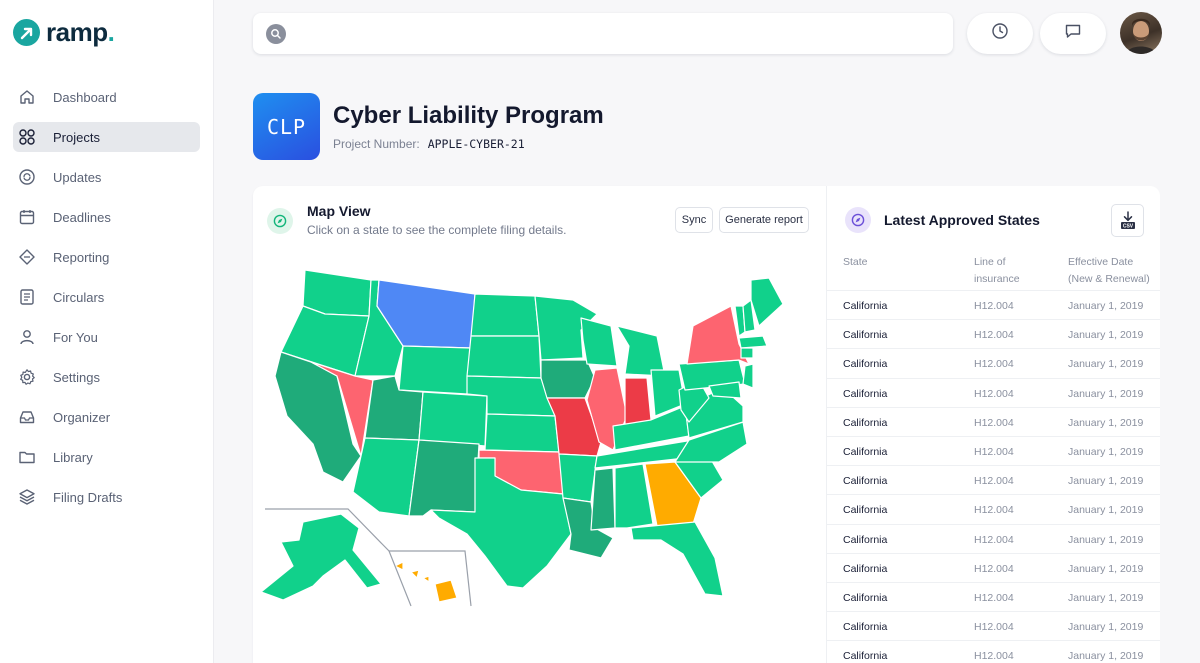 Image resolution: width=1200 pixels, height=663 pixels. What do you see at coordinates (106, 137) in the screenshot?
I see `sidebar-item-projects: Projects` at bounding box center [106, 137].